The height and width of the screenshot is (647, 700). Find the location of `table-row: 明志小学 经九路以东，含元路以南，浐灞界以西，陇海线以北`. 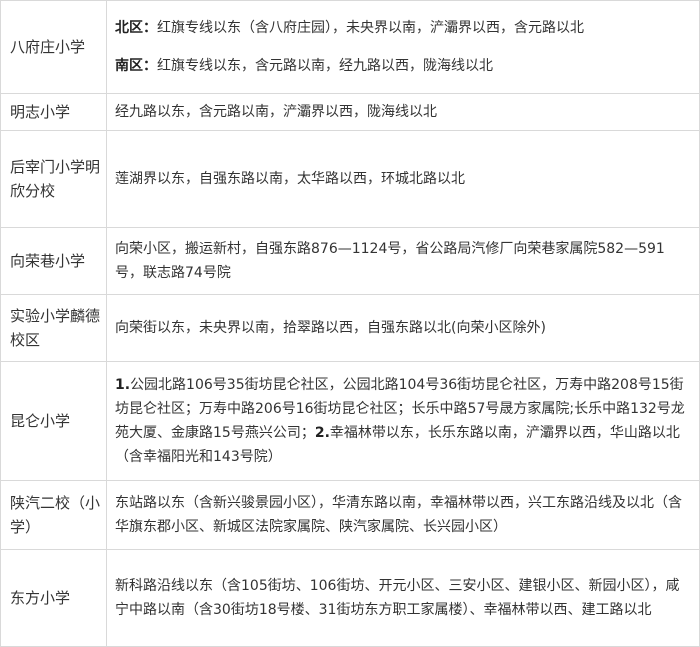

table-row: 明志小学 经九路以东，含元路以南，浐灞界以西，陇海线以北 is located at coordinates (350, 112).